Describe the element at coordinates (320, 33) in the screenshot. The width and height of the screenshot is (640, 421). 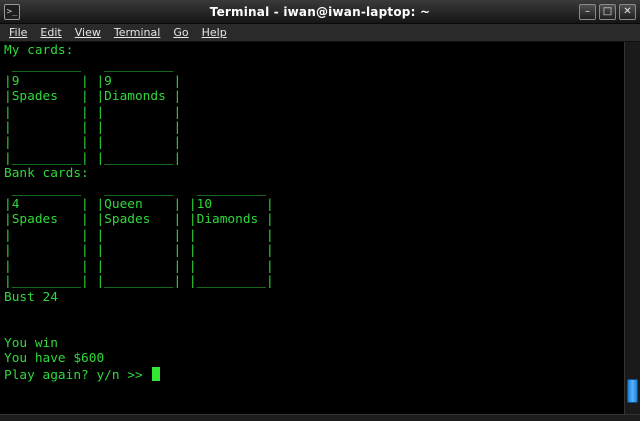
I see `menu-bar: File Edit View Terminal Go Help` at that location.